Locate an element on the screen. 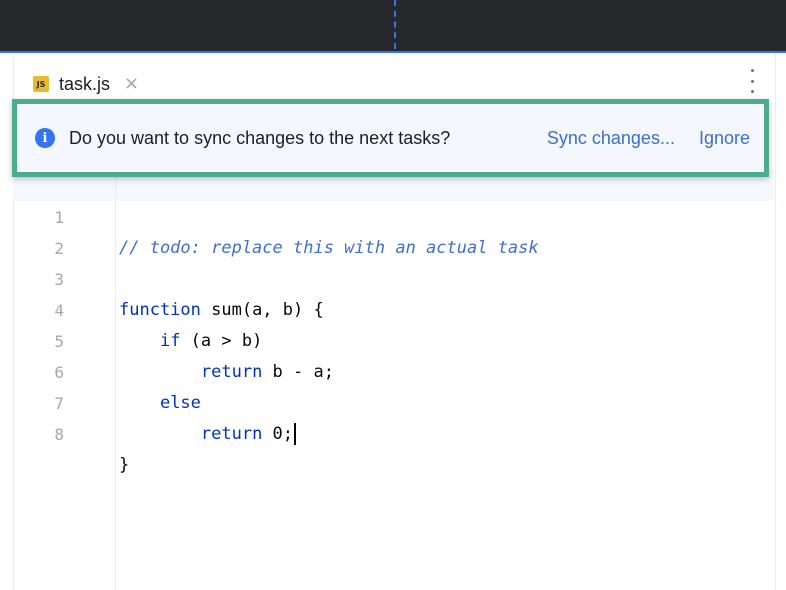 Image resolution: width=786 pixels, height=590 pixels. info-icon: i is located at coordinates (45, 138).